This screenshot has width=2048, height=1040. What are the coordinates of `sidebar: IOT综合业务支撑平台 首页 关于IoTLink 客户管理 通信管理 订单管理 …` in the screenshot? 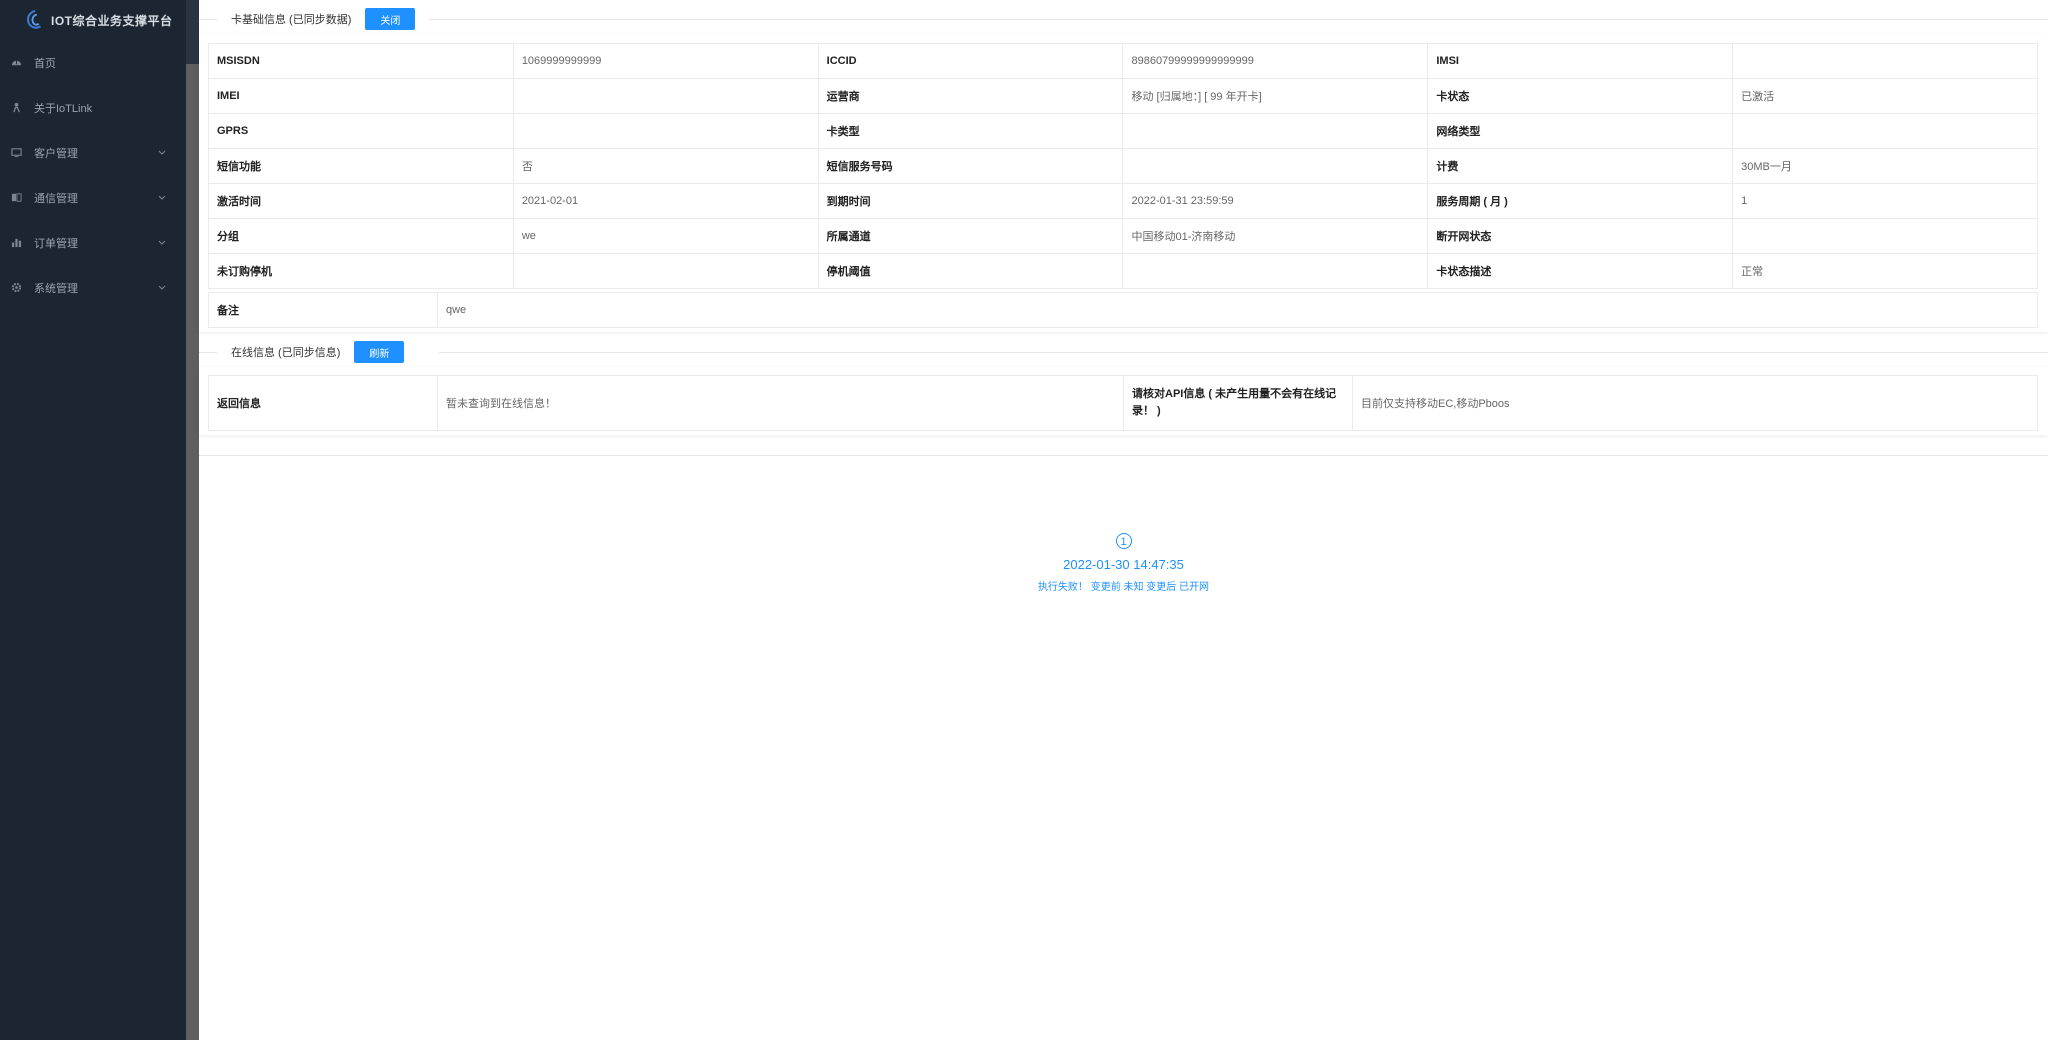 It's located at (93, 520).